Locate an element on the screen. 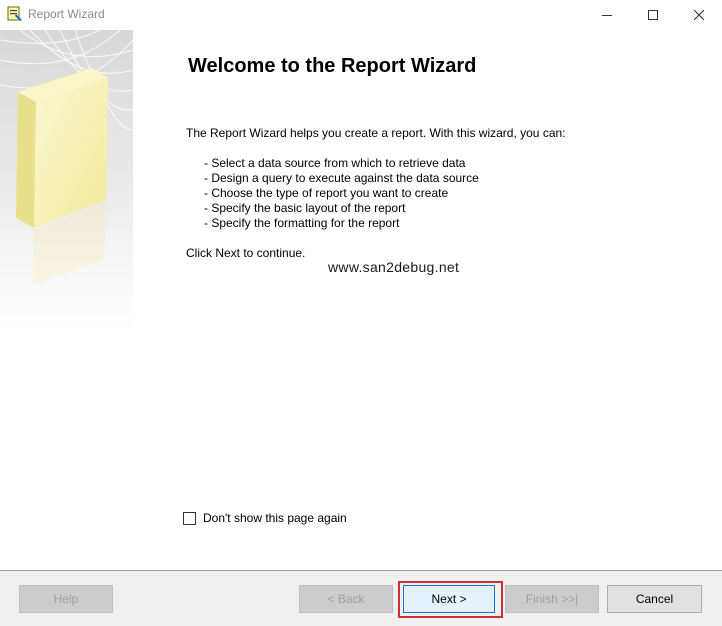 Image resolution: width=722 pixels, height=626 pixels. list-item: - Specify the basic layout of the report is located at coordinates (305, 208).